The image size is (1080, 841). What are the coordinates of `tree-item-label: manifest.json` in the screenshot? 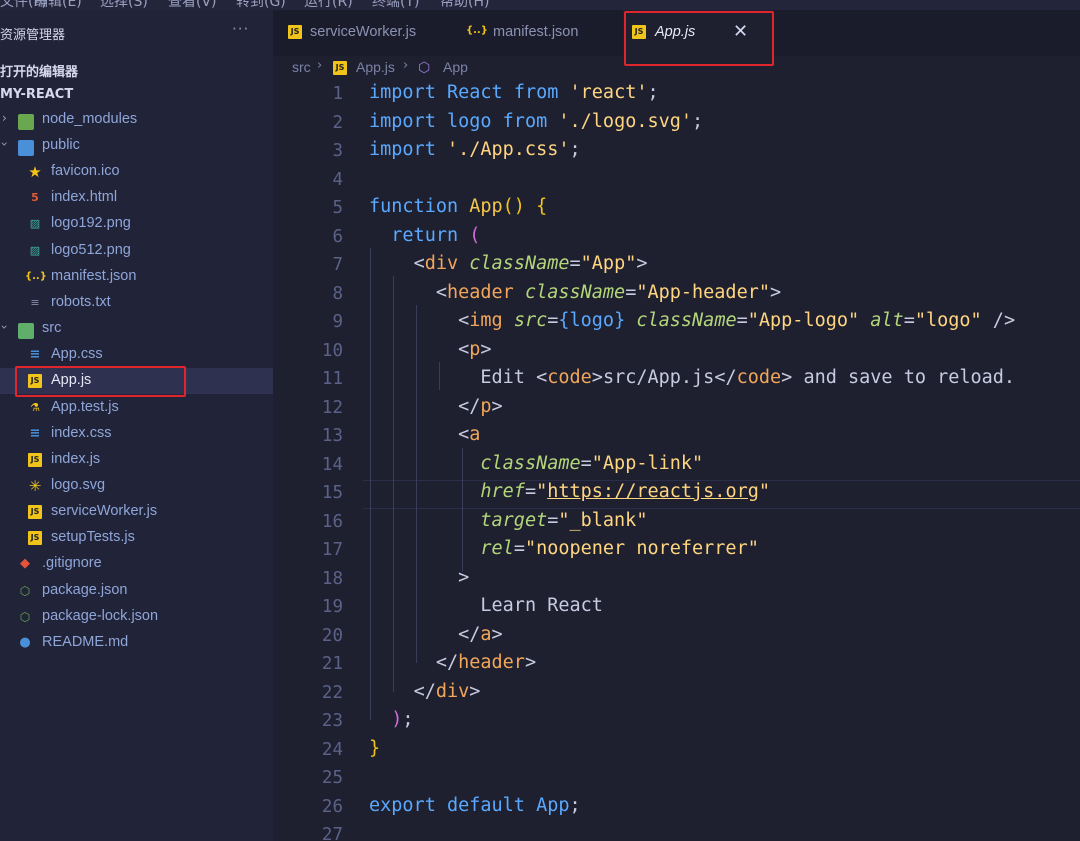 It's located at (94, 276).